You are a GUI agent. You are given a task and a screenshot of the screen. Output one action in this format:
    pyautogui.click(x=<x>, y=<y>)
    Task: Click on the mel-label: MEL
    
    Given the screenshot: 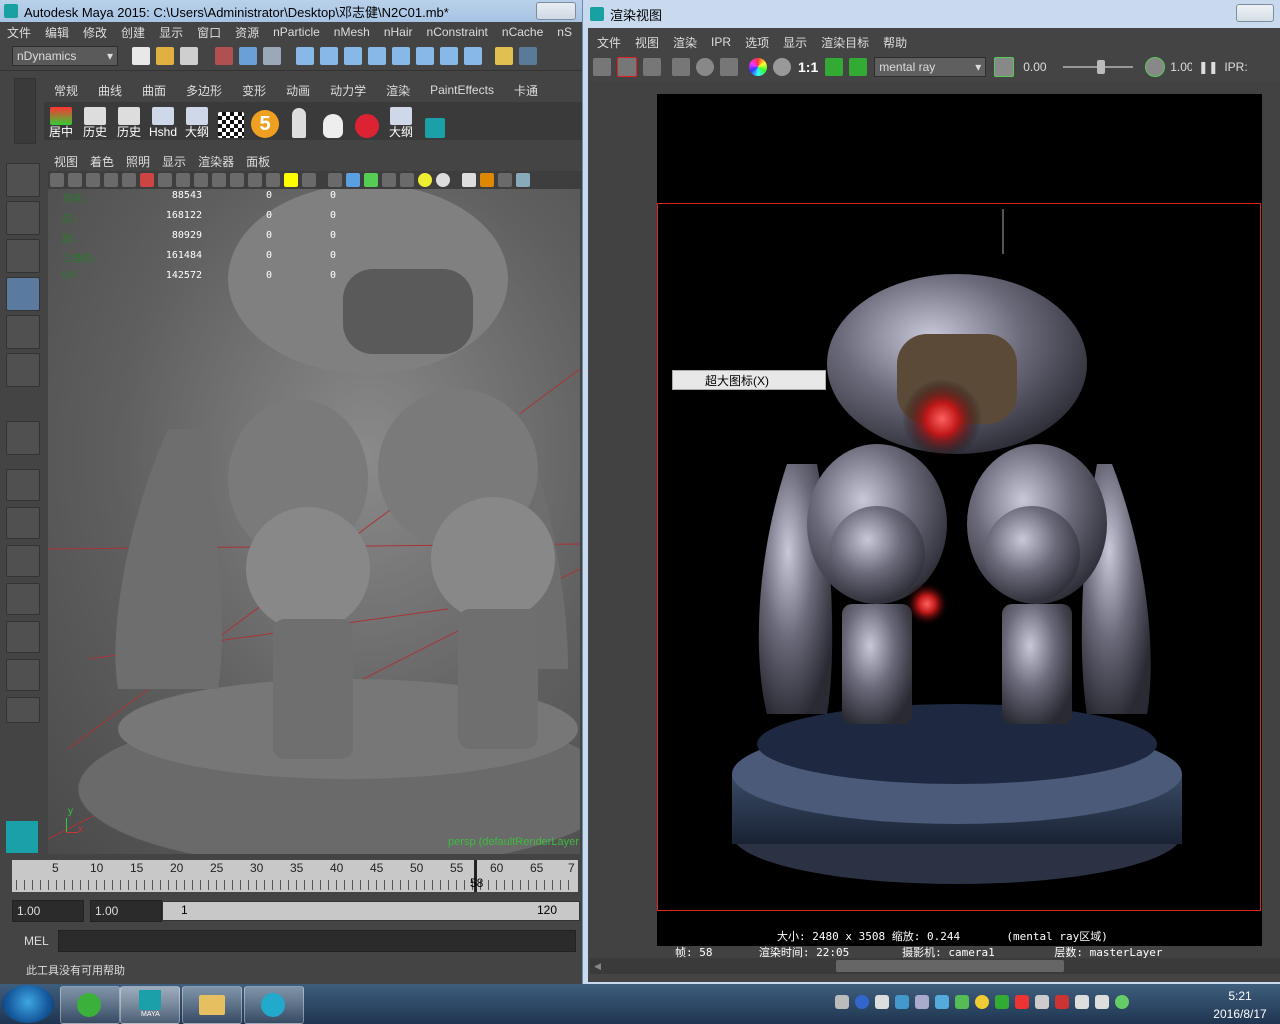 What is the action you would take?
    pyautogui.click(x=41, y=941)
    